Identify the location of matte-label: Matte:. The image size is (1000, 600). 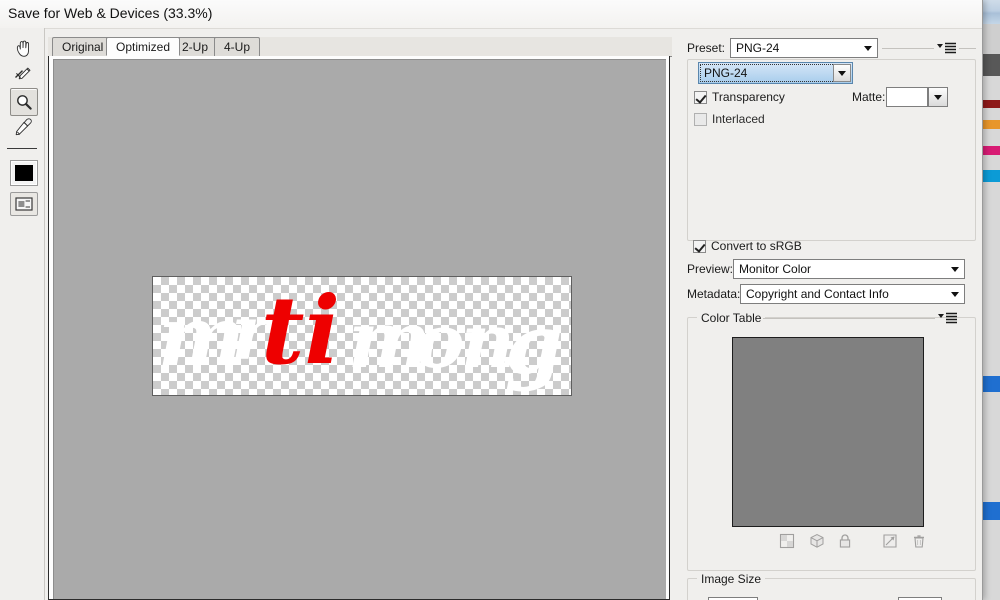
(869, 97).